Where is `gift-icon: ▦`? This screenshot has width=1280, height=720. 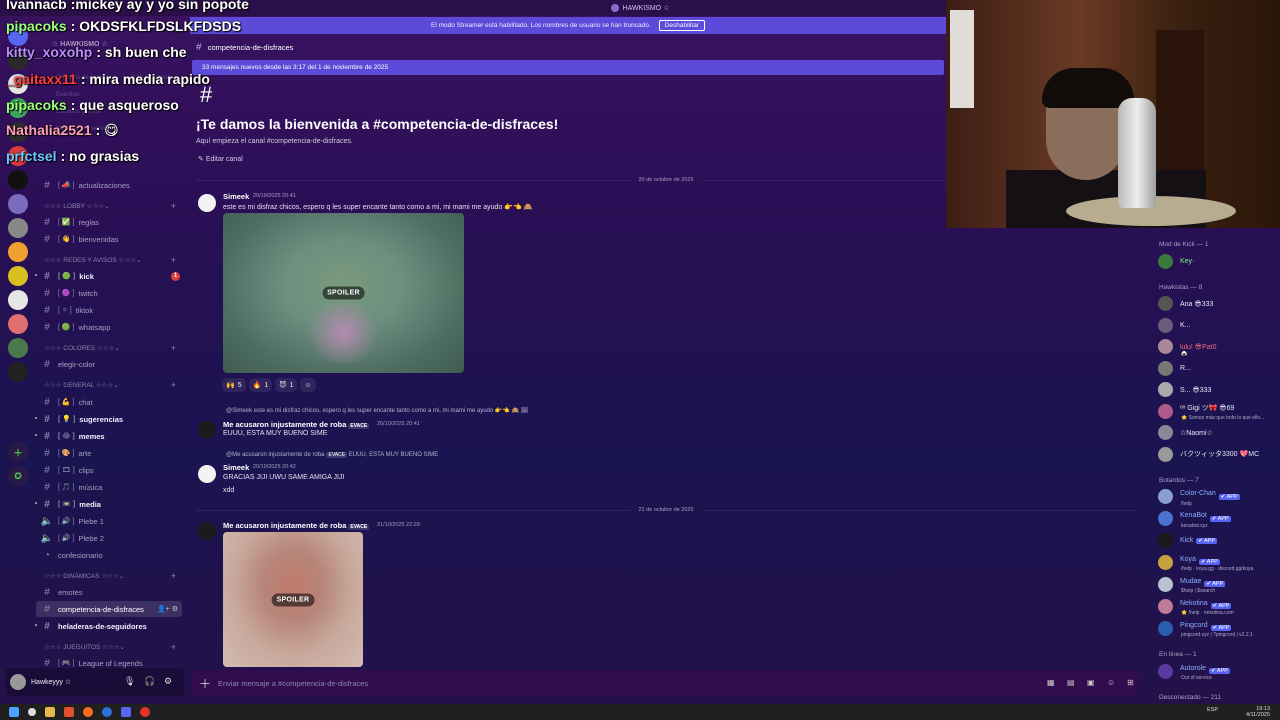
gift-icon: ▦ is located at coordinates (1051, 682).